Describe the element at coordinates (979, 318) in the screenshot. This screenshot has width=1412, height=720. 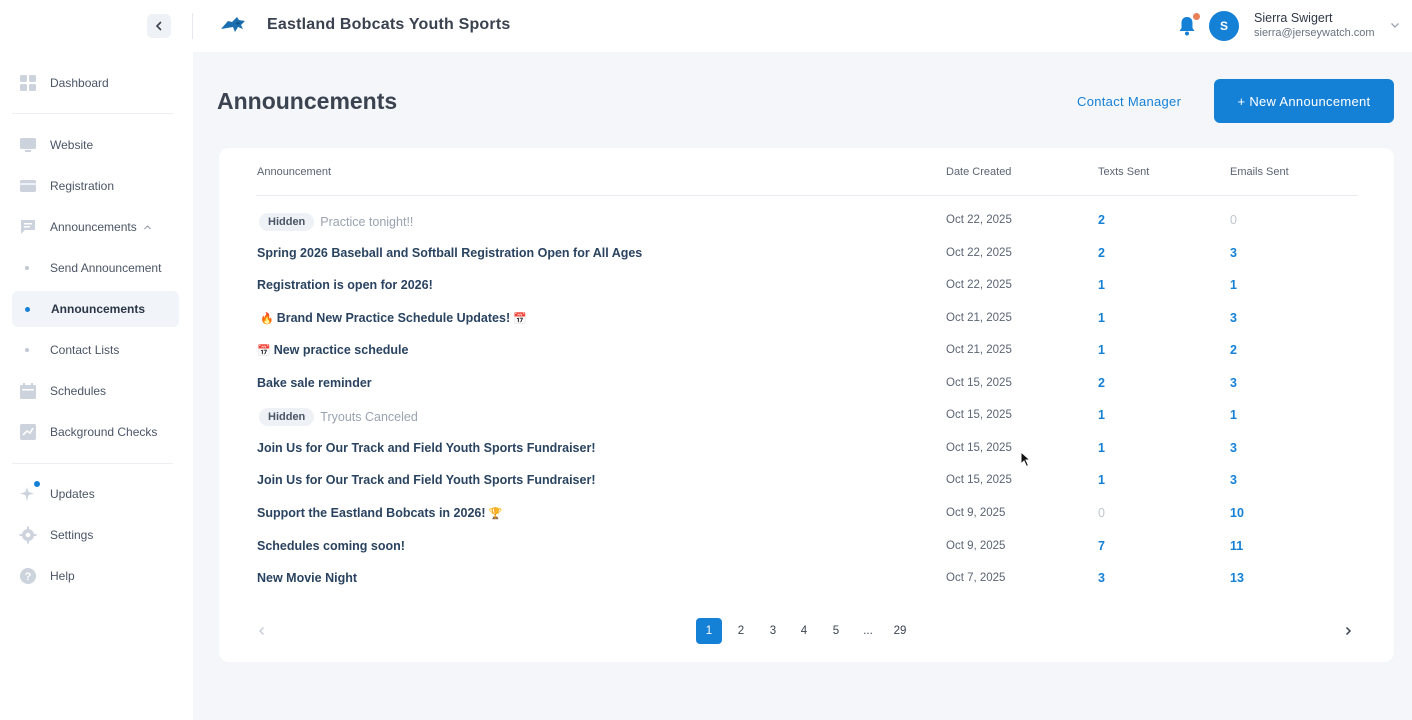
I see `date-created: Oct 21, 2025` at that location.